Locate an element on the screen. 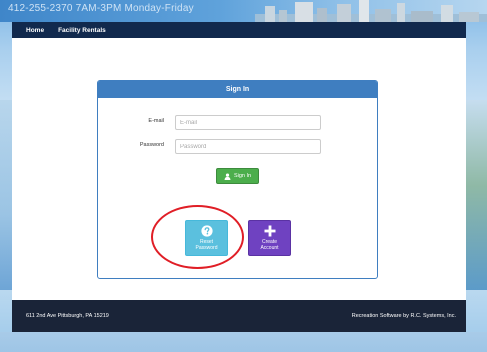  signin-button: Sign In is located at coordinates (237, 176).